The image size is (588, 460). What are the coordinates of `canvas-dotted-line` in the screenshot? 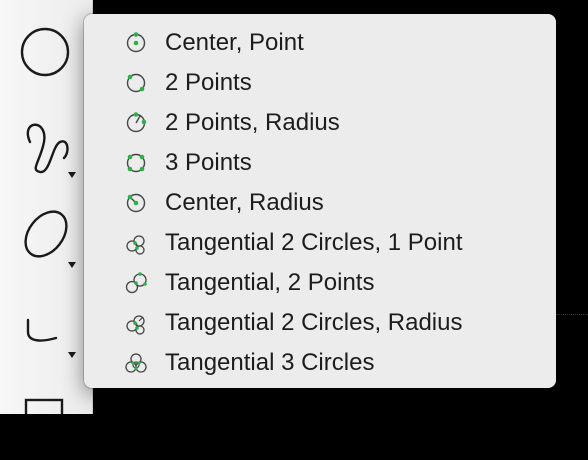 It's located at (572, 314).